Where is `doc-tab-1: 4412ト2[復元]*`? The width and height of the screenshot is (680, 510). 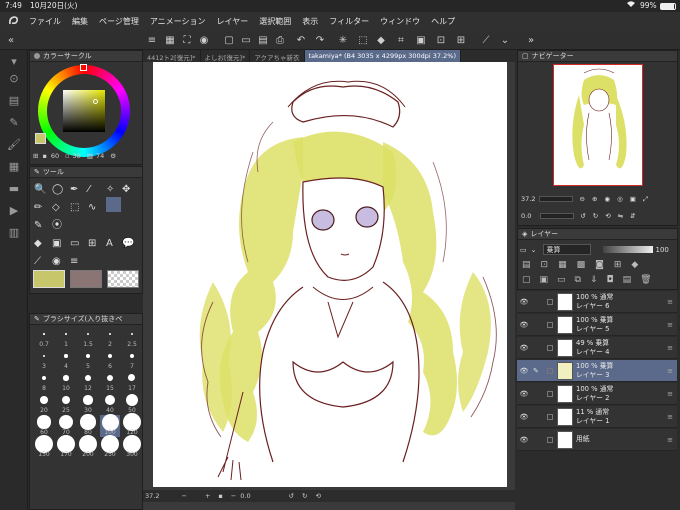
doc-tab-1: 4412ト2[復元]* is located at coordinates (172, 56).